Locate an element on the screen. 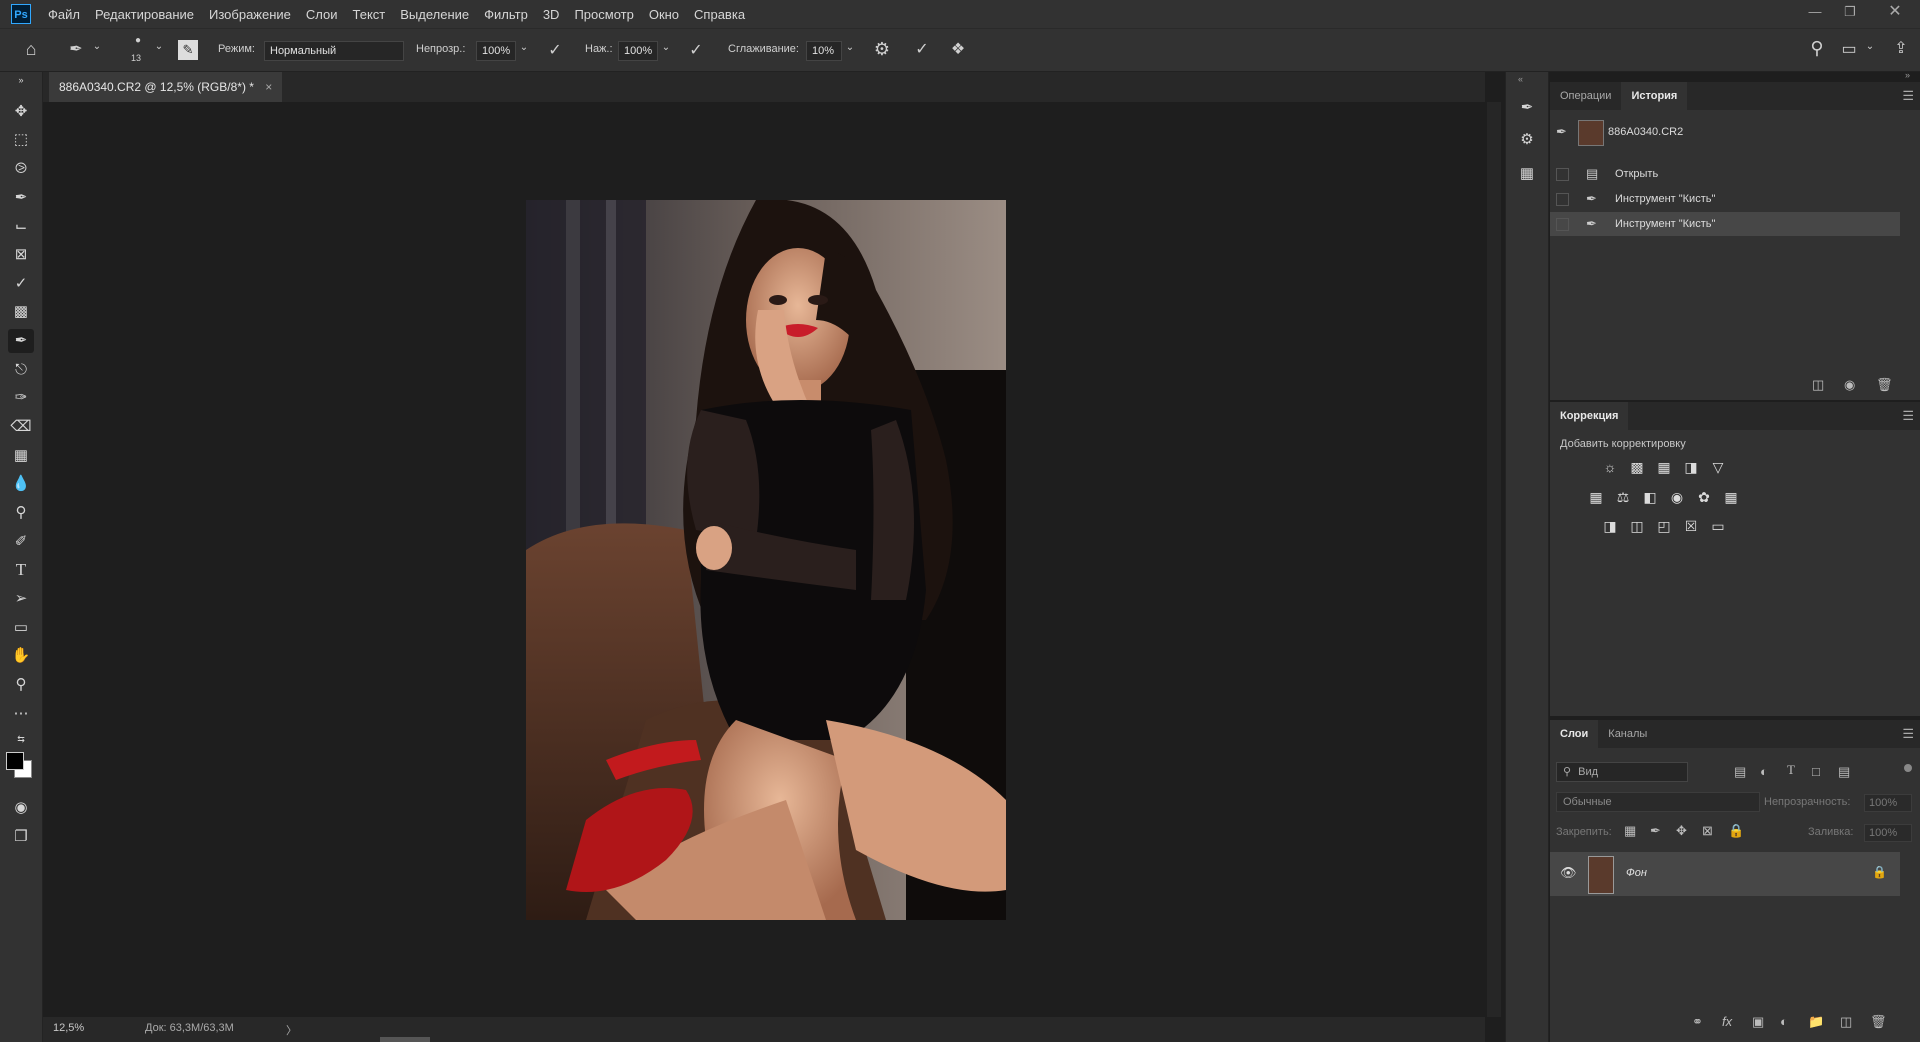 Image resolution: width=1920 pixels, height=1042 pixels. lock-all-icon: 🔒 is located at coordinates (1736, 831).